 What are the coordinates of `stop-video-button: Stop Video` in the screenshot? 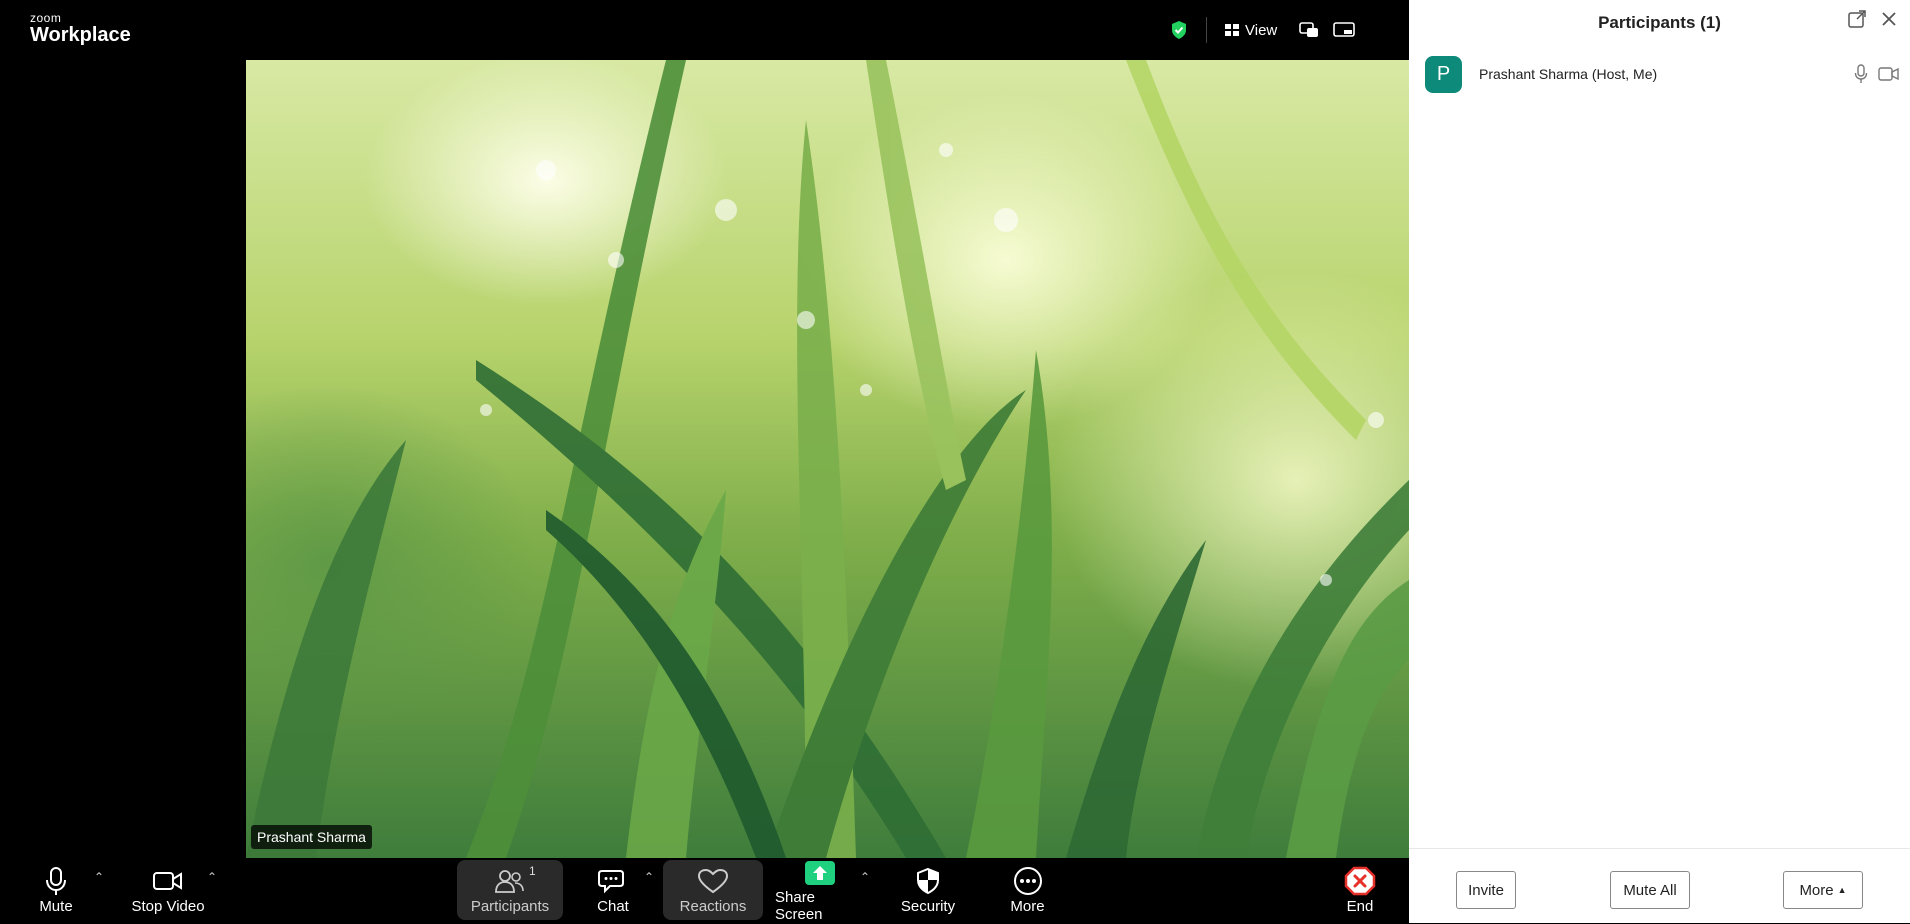 It's located at (168, 890).